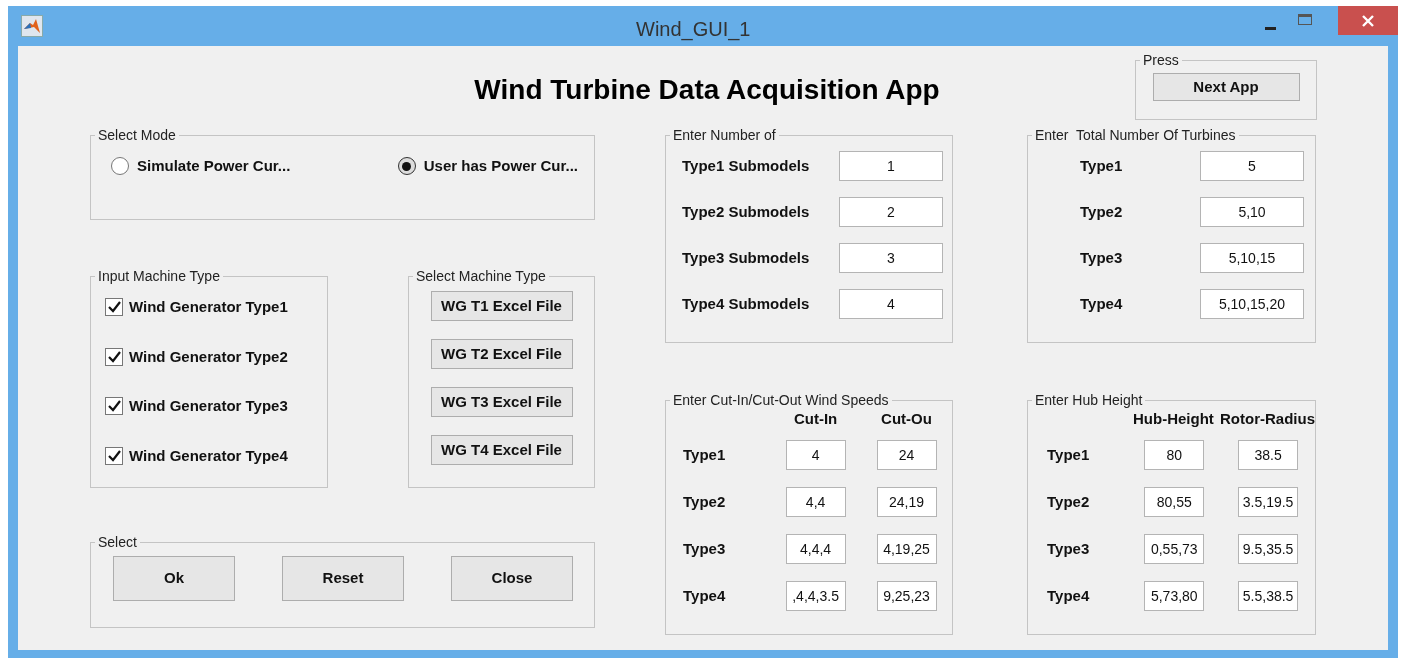  Describe the element at coordinates (815, 596) in the screenshot. I see `text-field: ,4,4,3.5` at that location.